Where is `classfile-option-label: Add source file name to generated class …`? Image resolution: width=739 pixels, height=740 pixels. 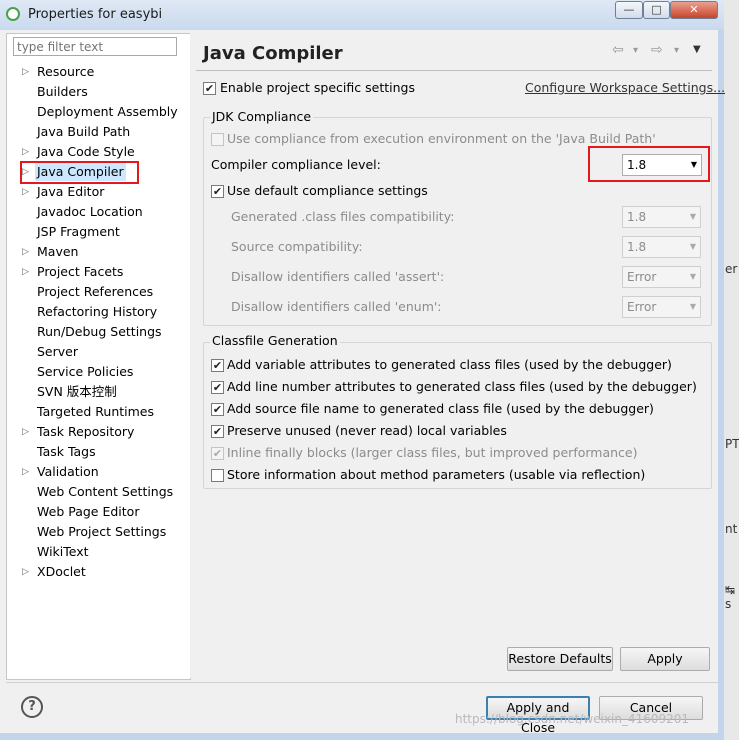
classfile-option-label: Add source file name to generated class … is located at coordinates (440, 408).